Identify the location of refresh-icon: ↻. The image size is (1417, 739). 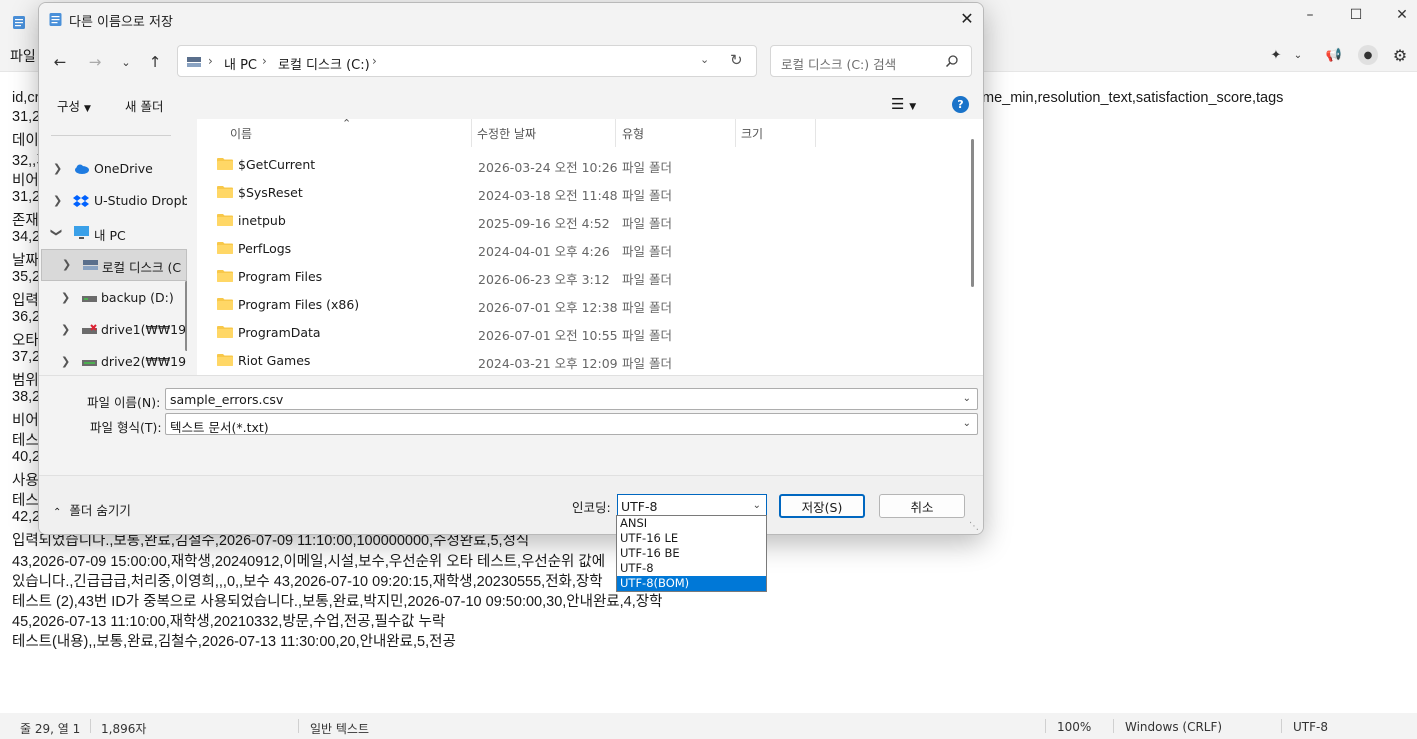
(736, 60).